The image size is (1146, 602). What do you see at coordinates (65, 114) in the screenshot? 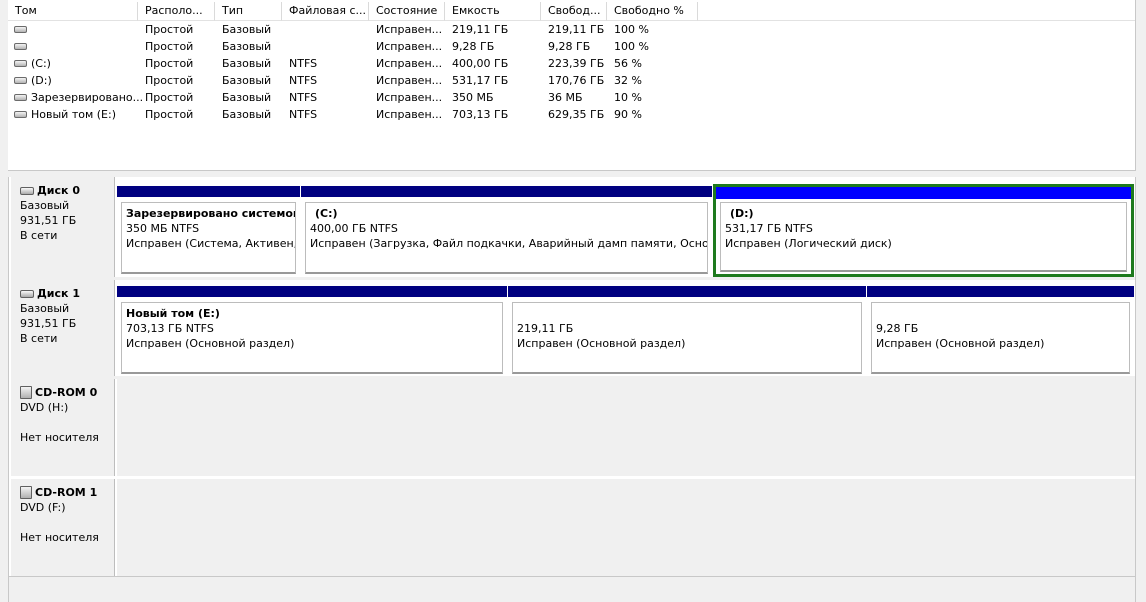
I see `volume-name-cell: Новый том (E:)` at bounding box center [65, 114].